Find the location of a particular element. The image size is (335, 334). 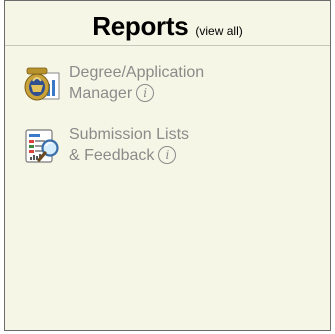

item-title-line2-text: Manager is located at coordinates (101, 93).